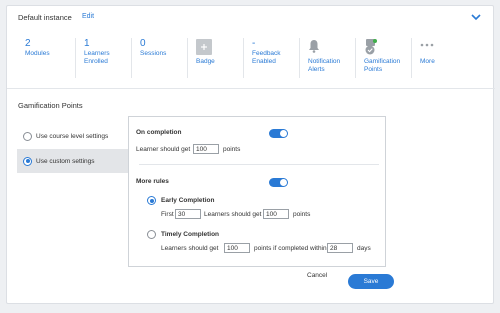  I want to click on on-completion-suffix: points, so click(232, 149).